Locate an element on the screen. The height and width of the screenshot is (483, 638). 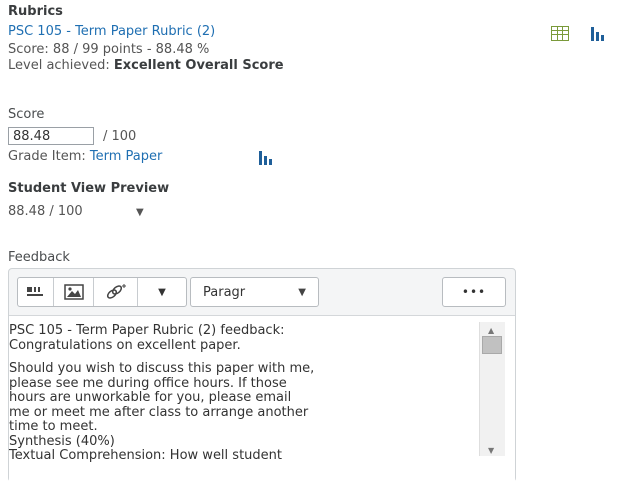
rubric-score-line: Score: 88 / 99 points - 88.48 % is located at coordinates (108, 49).